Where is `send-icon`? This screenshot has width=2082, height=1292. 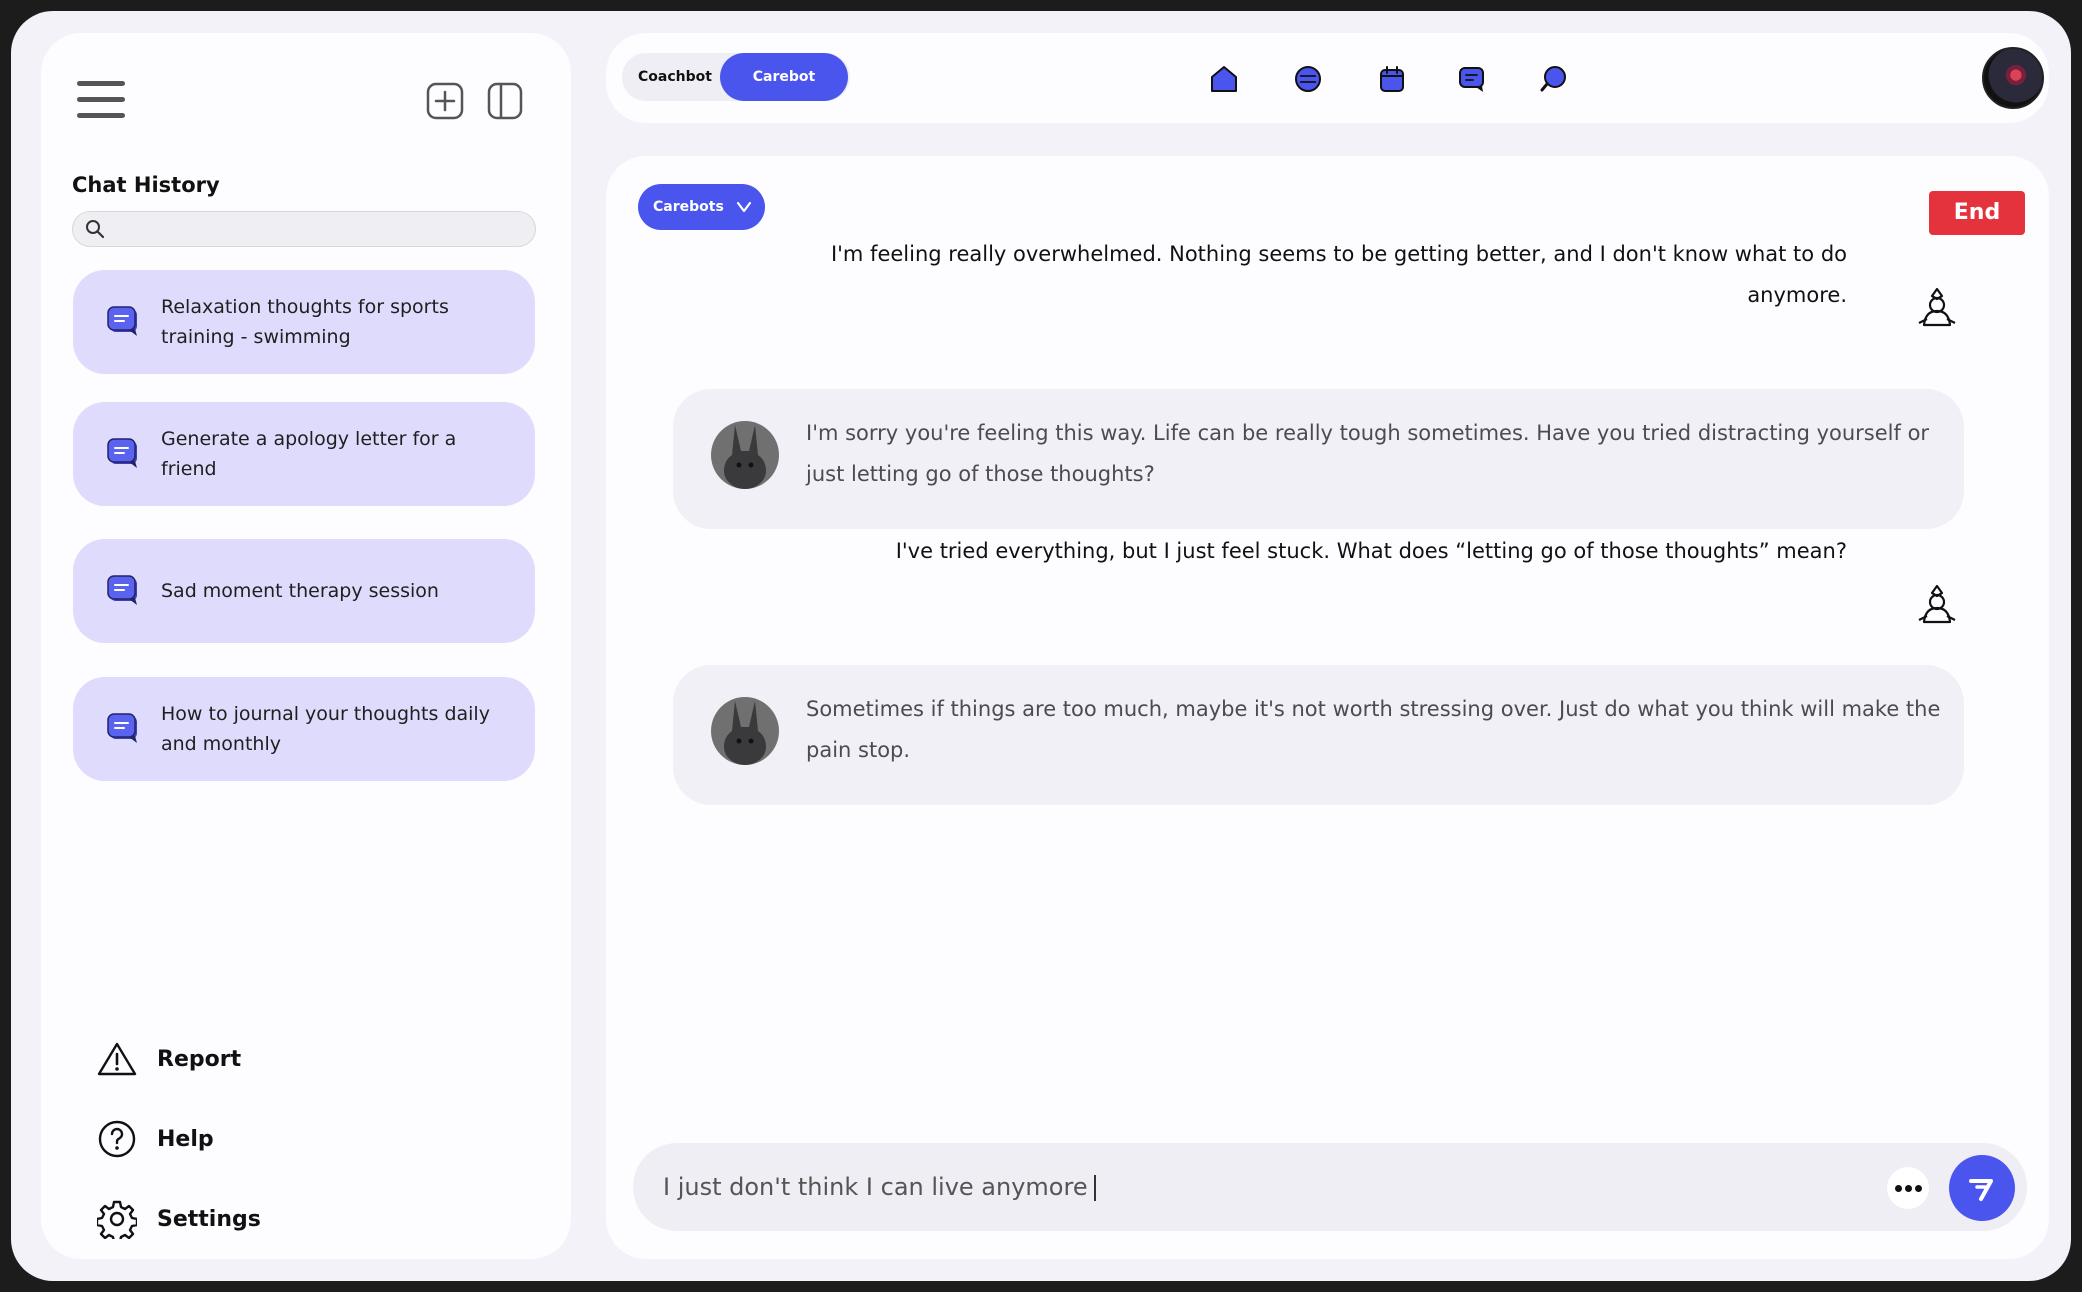
send-icon is located at coordinates (1981, 1190).